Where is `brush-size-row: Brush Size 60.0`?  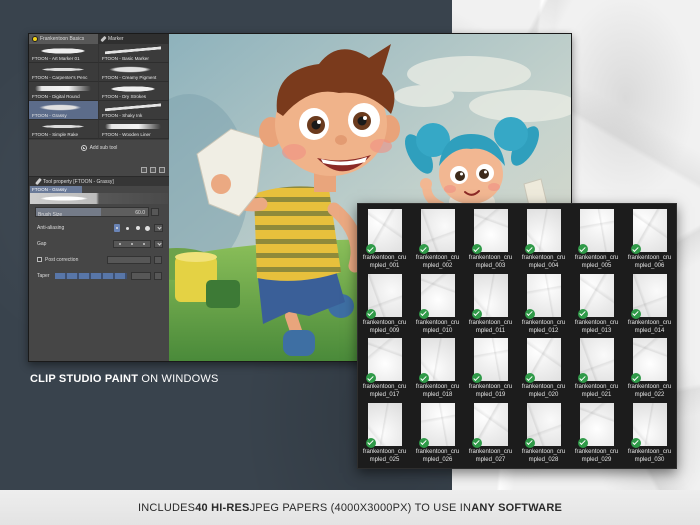 brush-size-row: Brush Size 60.0 is located at coordinates (100, 212).